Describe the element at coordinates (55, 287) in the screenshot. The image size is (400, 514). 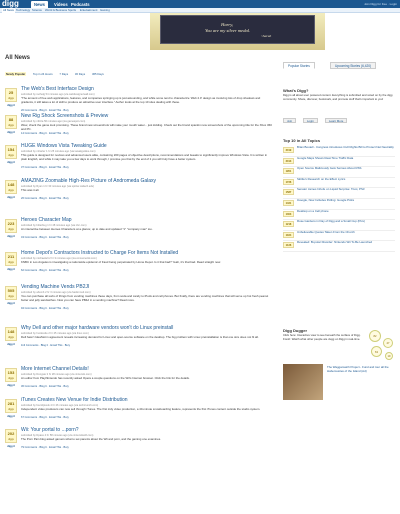
I see `story-title: Vending Machine Vends PB2JI` at that location.